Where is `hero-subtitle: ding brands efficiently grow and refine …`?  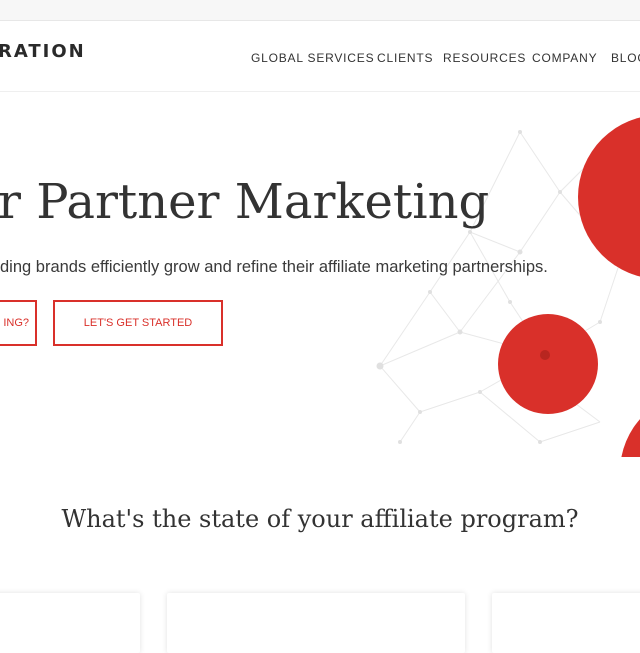 hero-subtitle: ding brands efficiently grow and refine … is located at coordinates (274, 267).